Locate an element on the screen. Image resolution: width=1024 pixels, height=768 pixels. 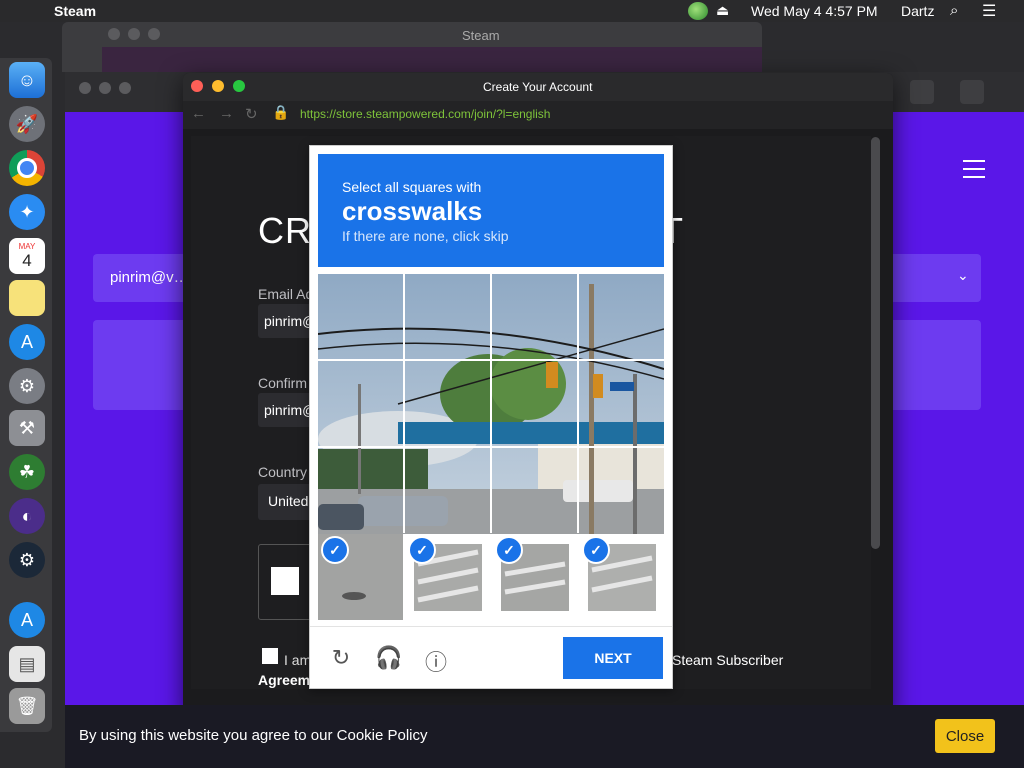
notes-icon is located at coordinates (27, 298).